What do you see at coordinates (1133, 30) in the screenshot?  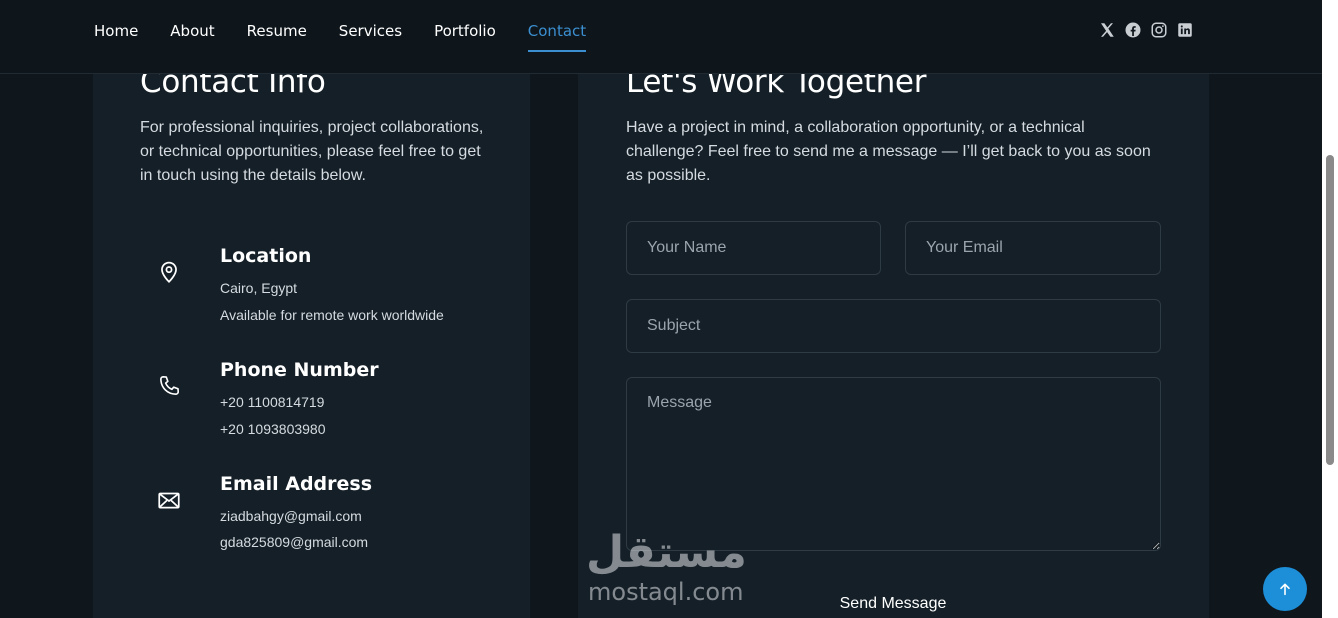 I see `facebook-icon` at bounding box center [1133, 30].